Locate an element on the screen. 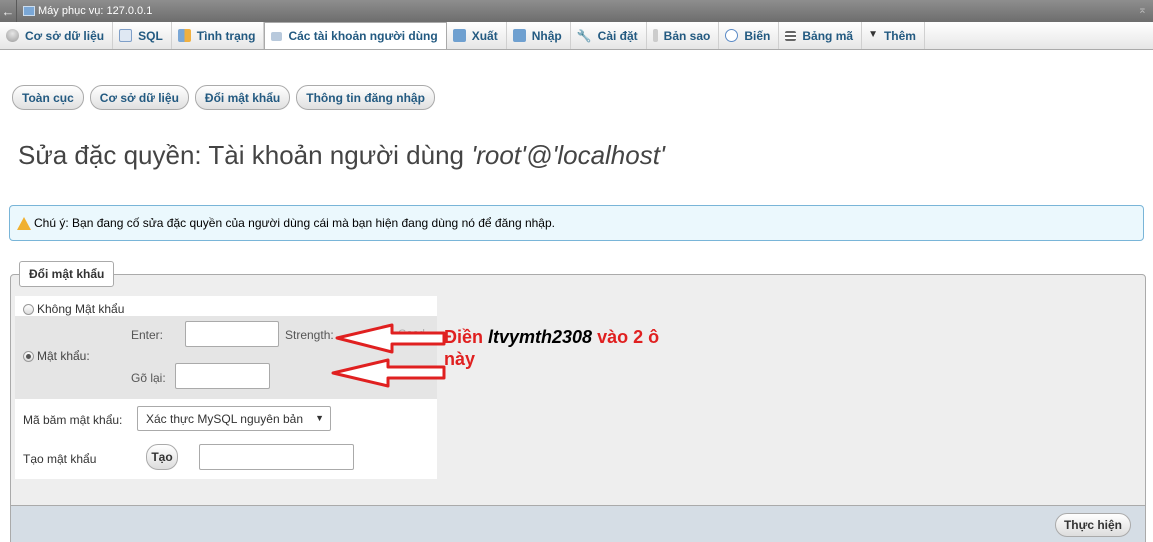 Image resolution: width=1153 pixels, height=542 pixels. tab-user-accounts: Các tài khoản người dùng is located at coordinates (355, 35).